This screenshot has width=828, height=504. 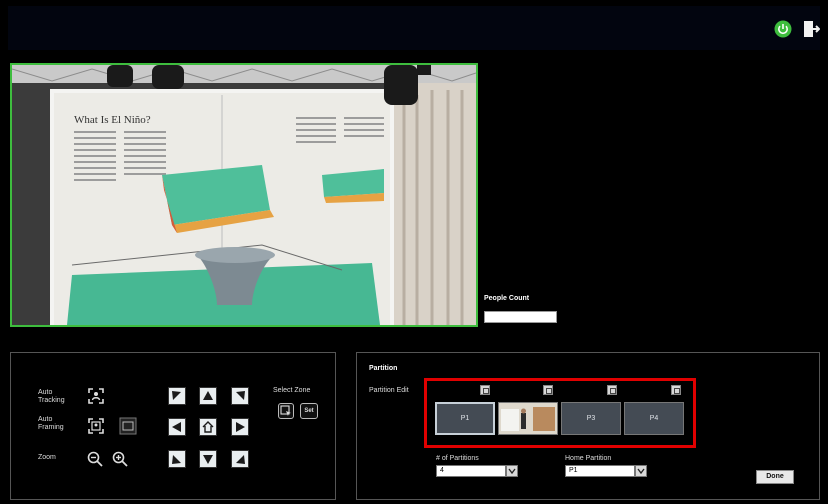 I want to click on arrow-up-right-icon, so click(x=240, y=395).